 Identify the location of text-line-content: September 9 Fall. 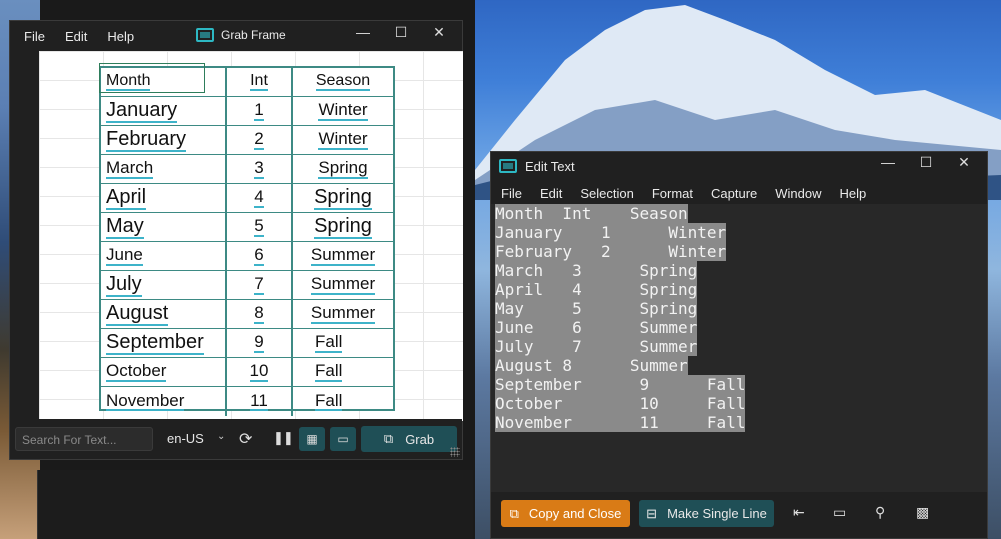
(620, 384).